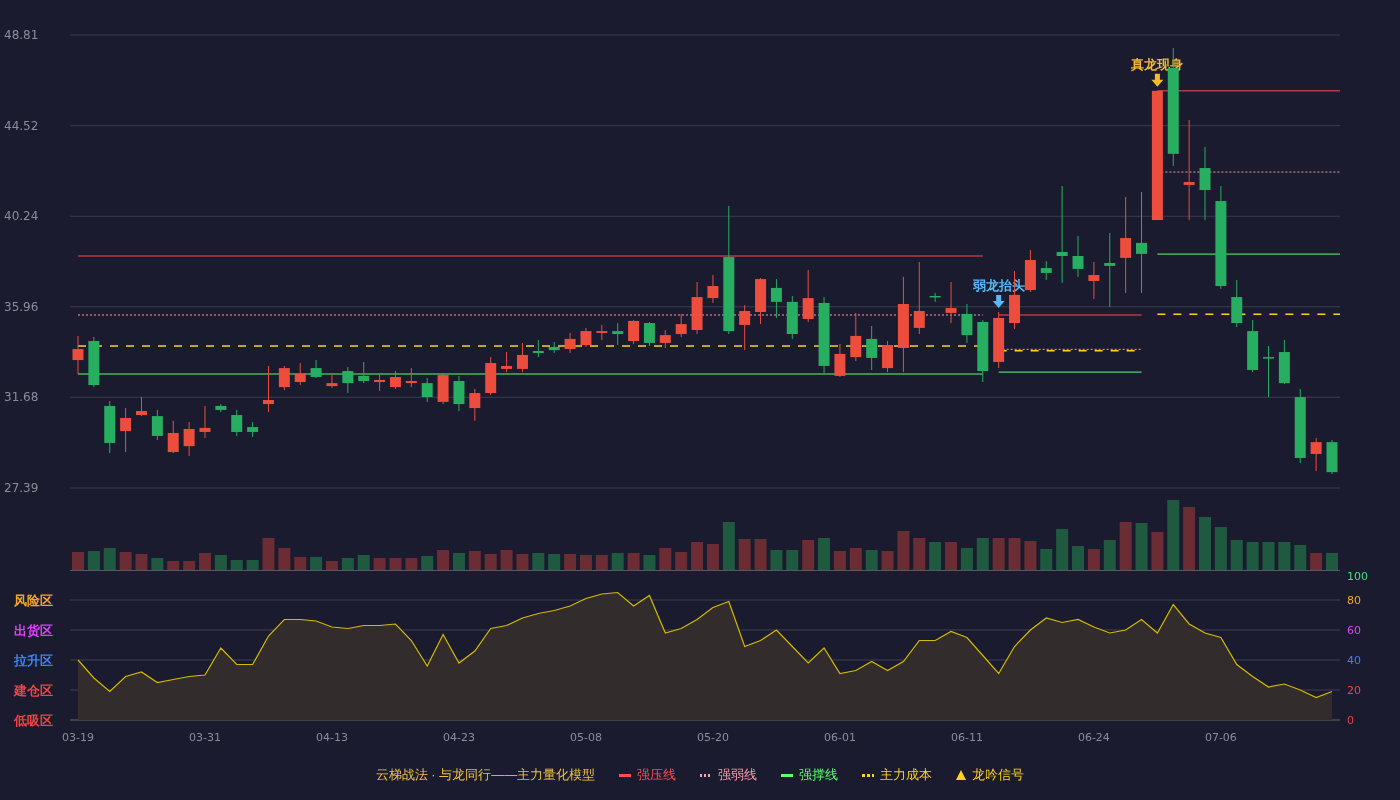  I want to click on zone-label: 低吸区, so click(33, 720).